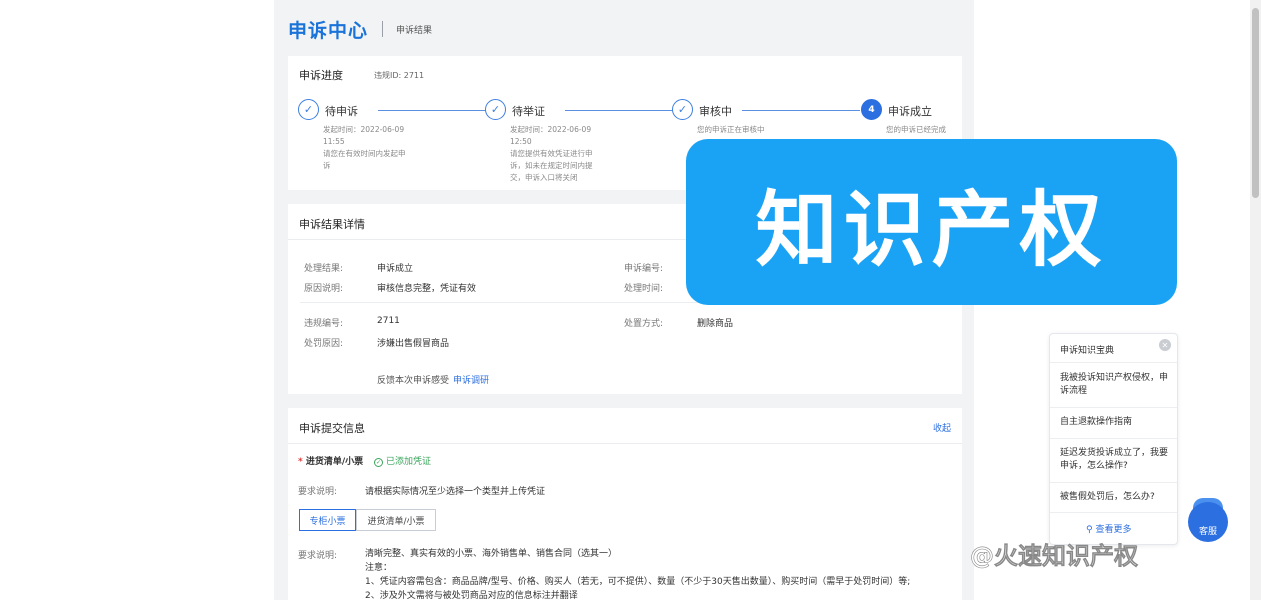 This screenshot has height=600, width=1261. I want to click on step-meta-line: 请您提供有效凭证进行申, so click(551, 153).